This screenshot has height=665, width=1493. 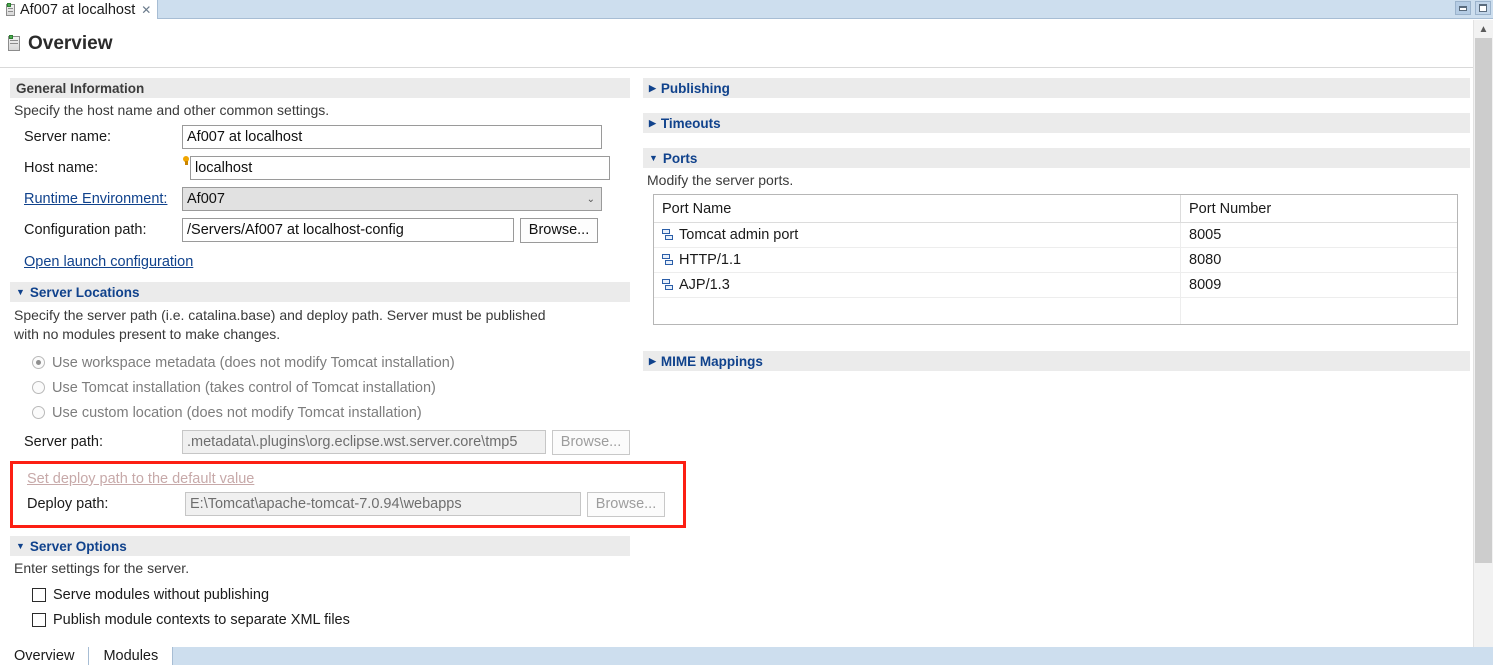 What do you see at coordinates (746, 656) in the screenshot?
I see `editor-page-tabs: Overview Modules` at bounding box center [746, 656].